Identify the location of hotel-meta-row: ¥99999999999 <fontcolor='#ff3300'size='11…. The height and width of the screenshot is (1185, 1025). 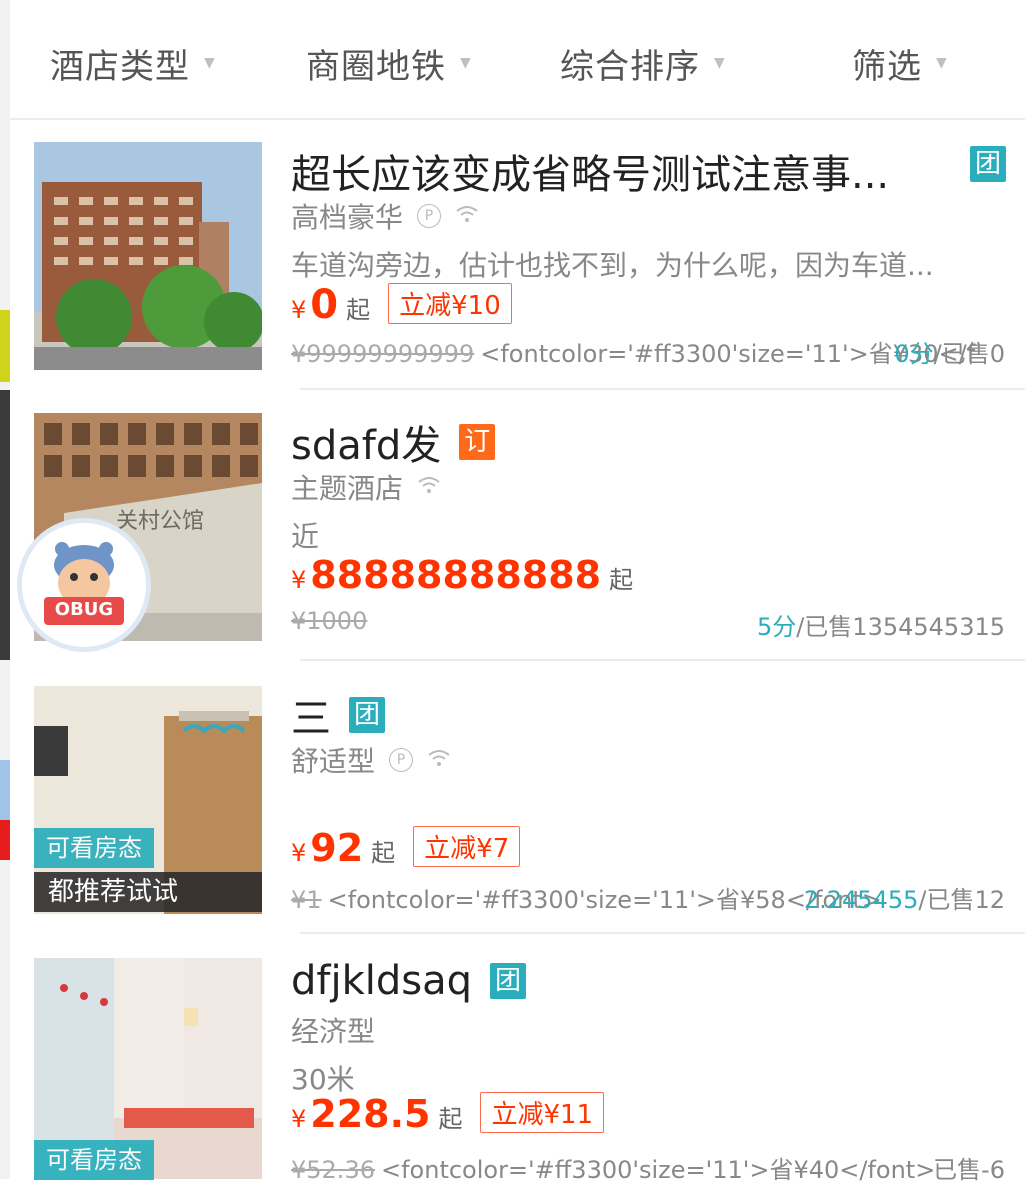
(648, 351).